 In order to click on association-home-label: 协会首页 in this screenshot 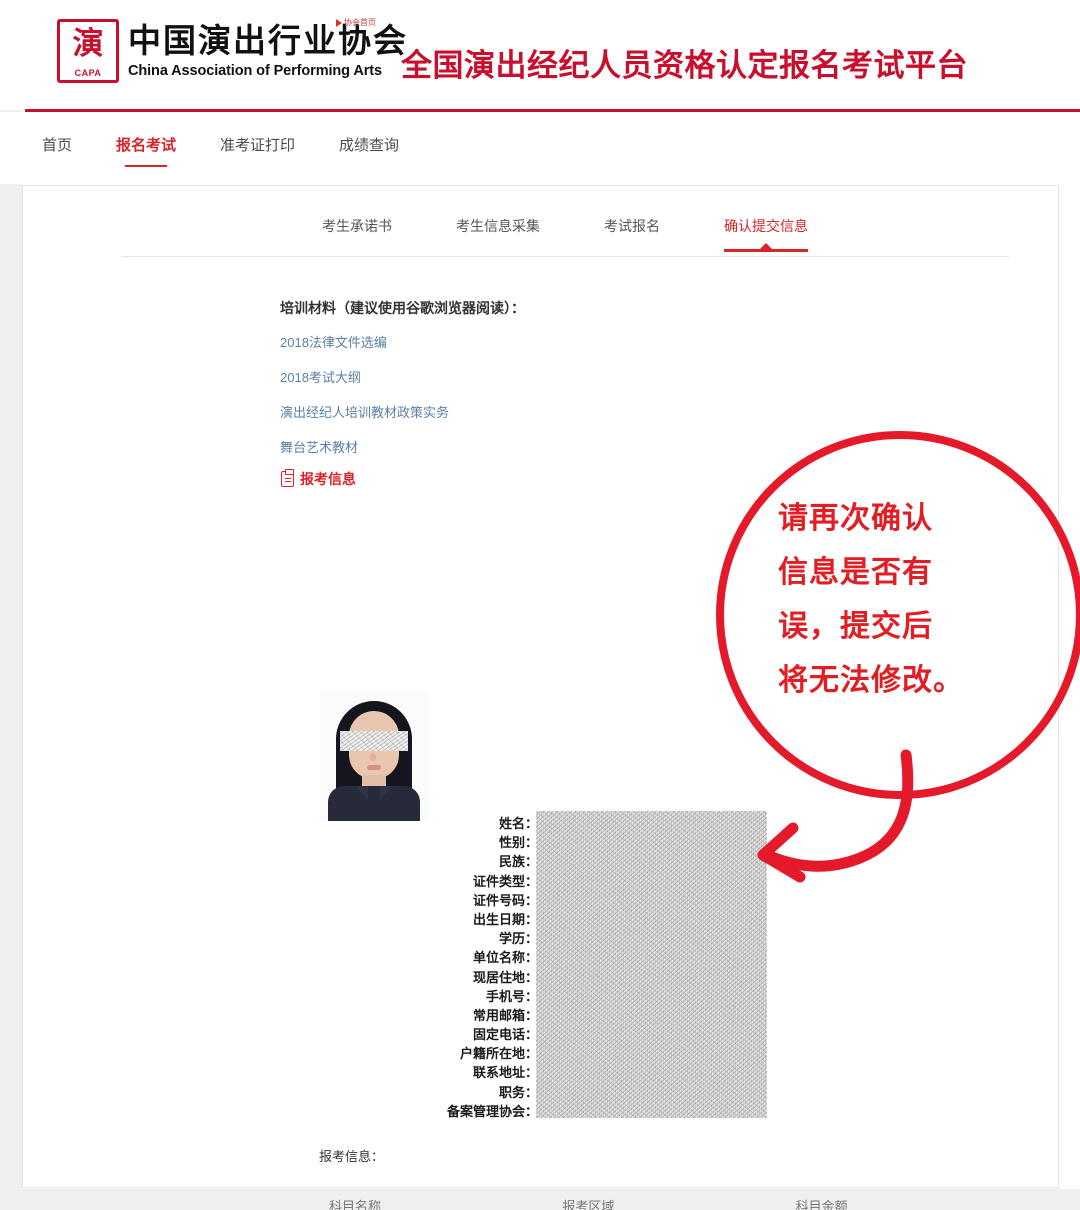, I will do `click(360, 22)`.